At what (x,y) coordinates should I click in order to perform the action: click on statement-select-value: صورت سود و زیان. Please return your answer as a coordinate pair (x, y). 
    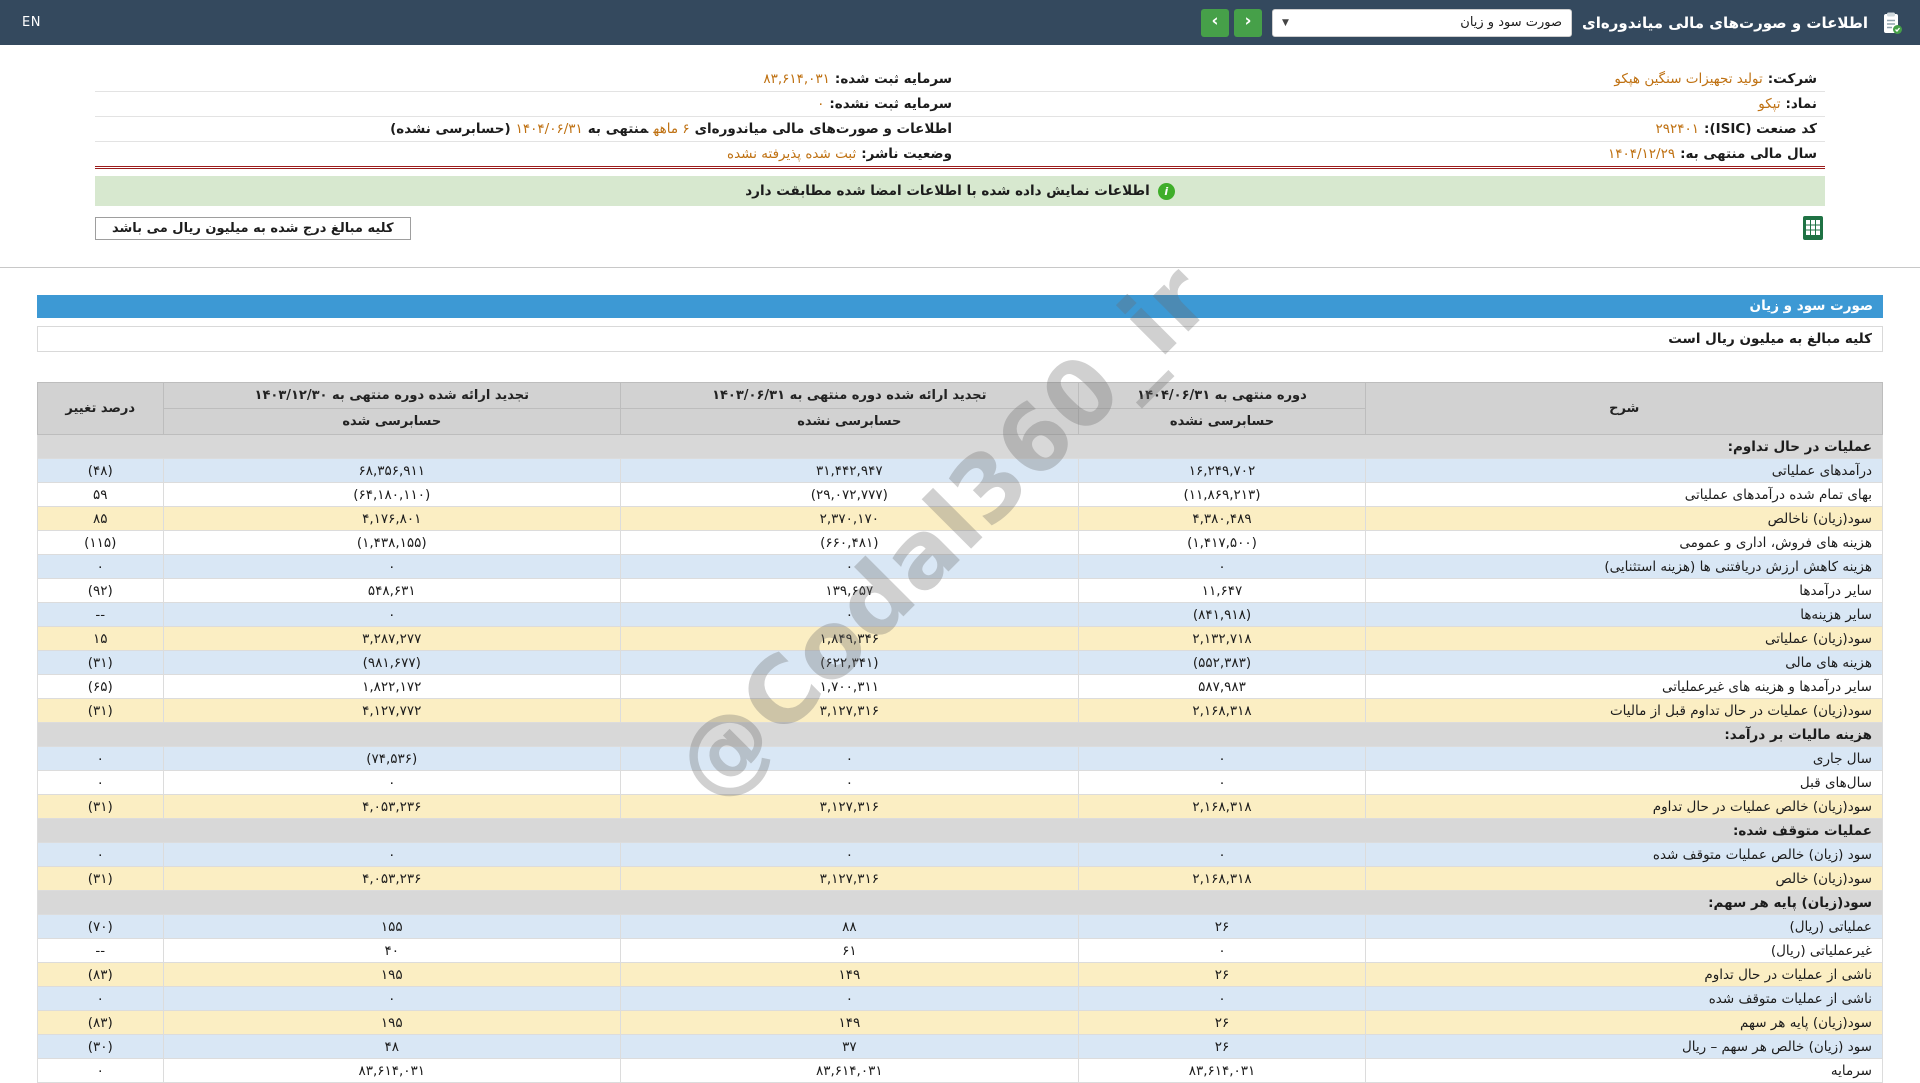
    Looking at the image, I should click on (1511, 22).